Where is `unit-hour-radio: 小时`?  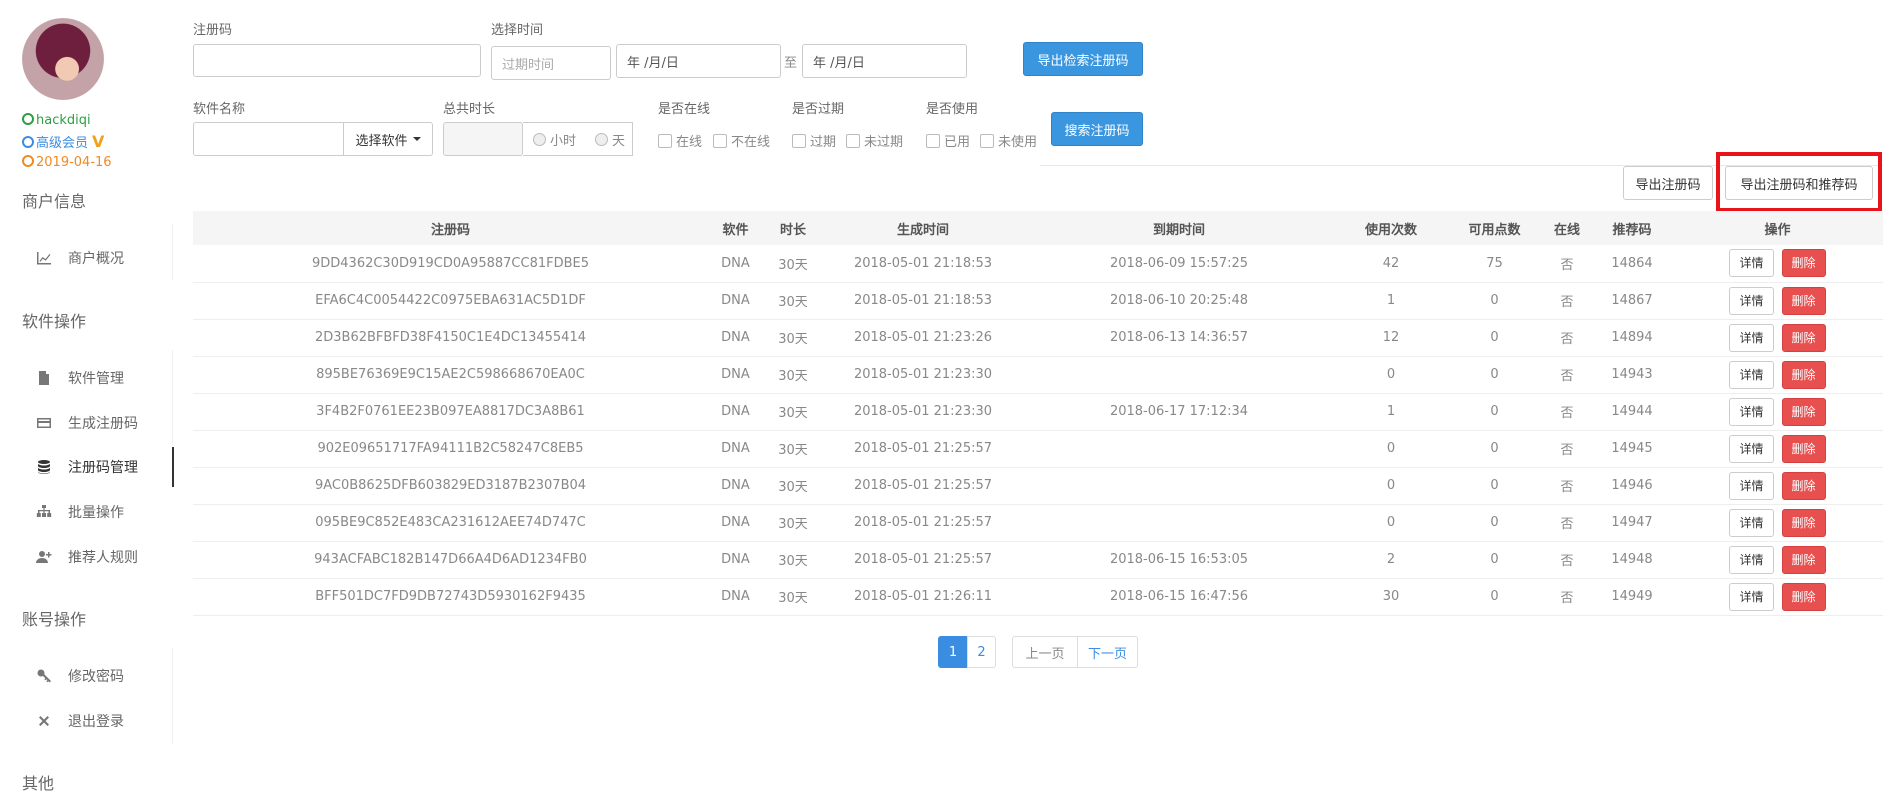
unit-hour-radio: 小时 is located at coordinates (554, 139).